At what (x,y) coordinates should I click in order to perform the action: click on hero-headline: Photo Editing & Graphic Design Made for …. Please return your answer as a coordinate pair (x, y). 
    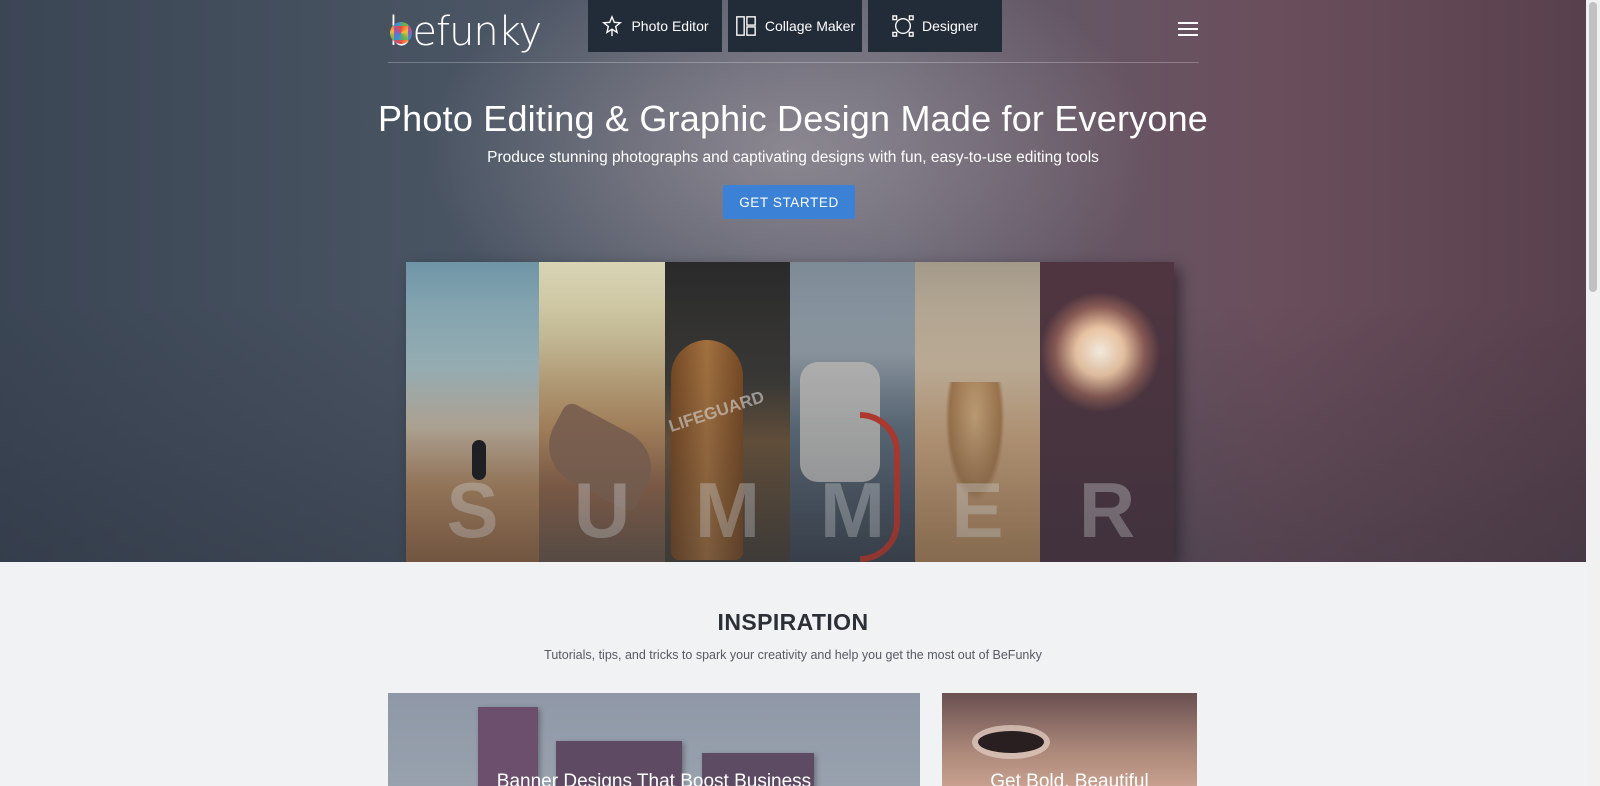
    Looking at the image, I should click on (793, 118).